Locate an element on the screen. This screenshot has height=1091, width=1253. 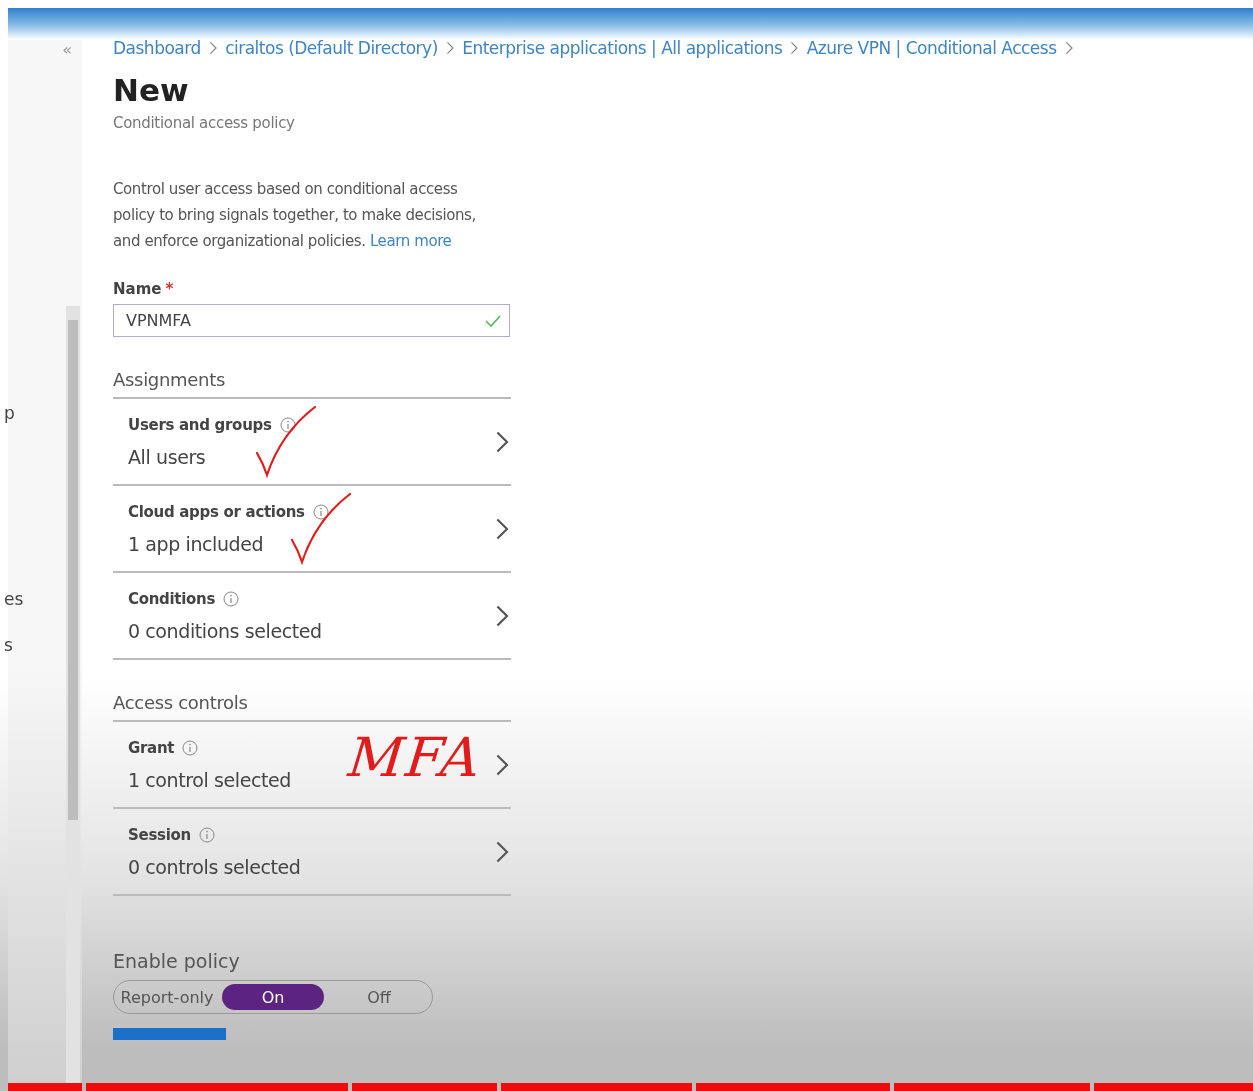
sidebar-item: s is located at coordinates (43, 645).